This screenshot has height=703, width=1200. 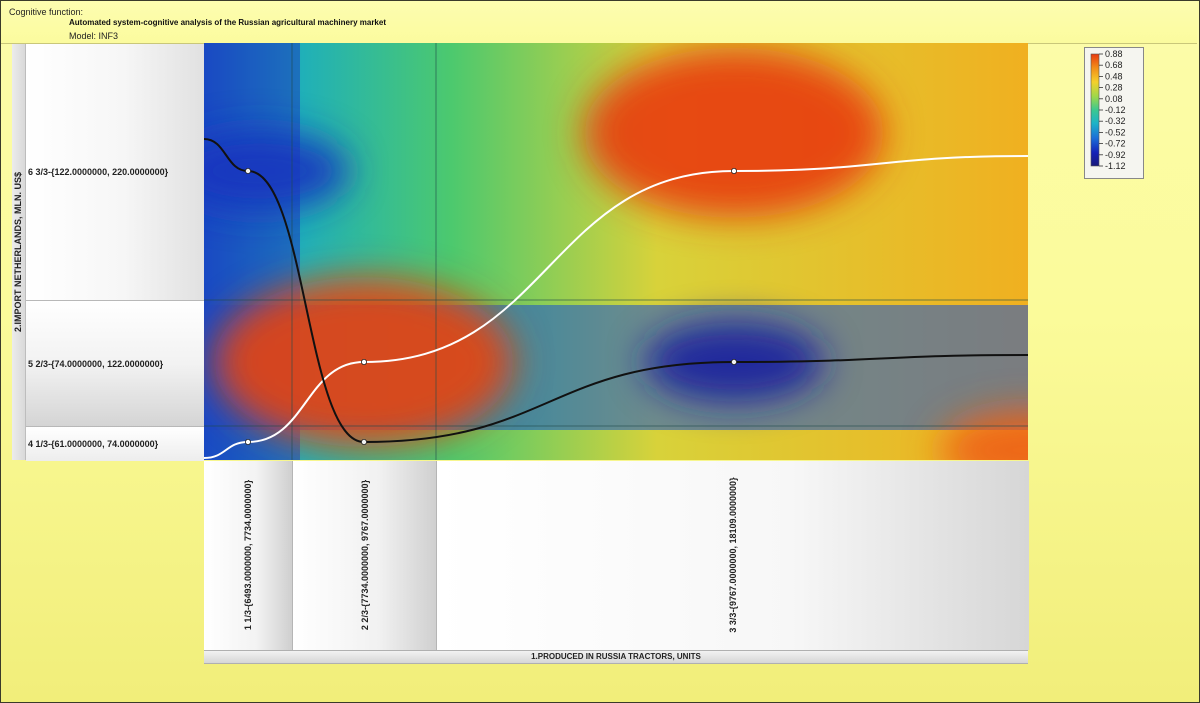 What do you see at coordinates (1114, 99) in the screenshot?
I see `legend-tick-label: 0.08` at bounding box center [1114, 99].